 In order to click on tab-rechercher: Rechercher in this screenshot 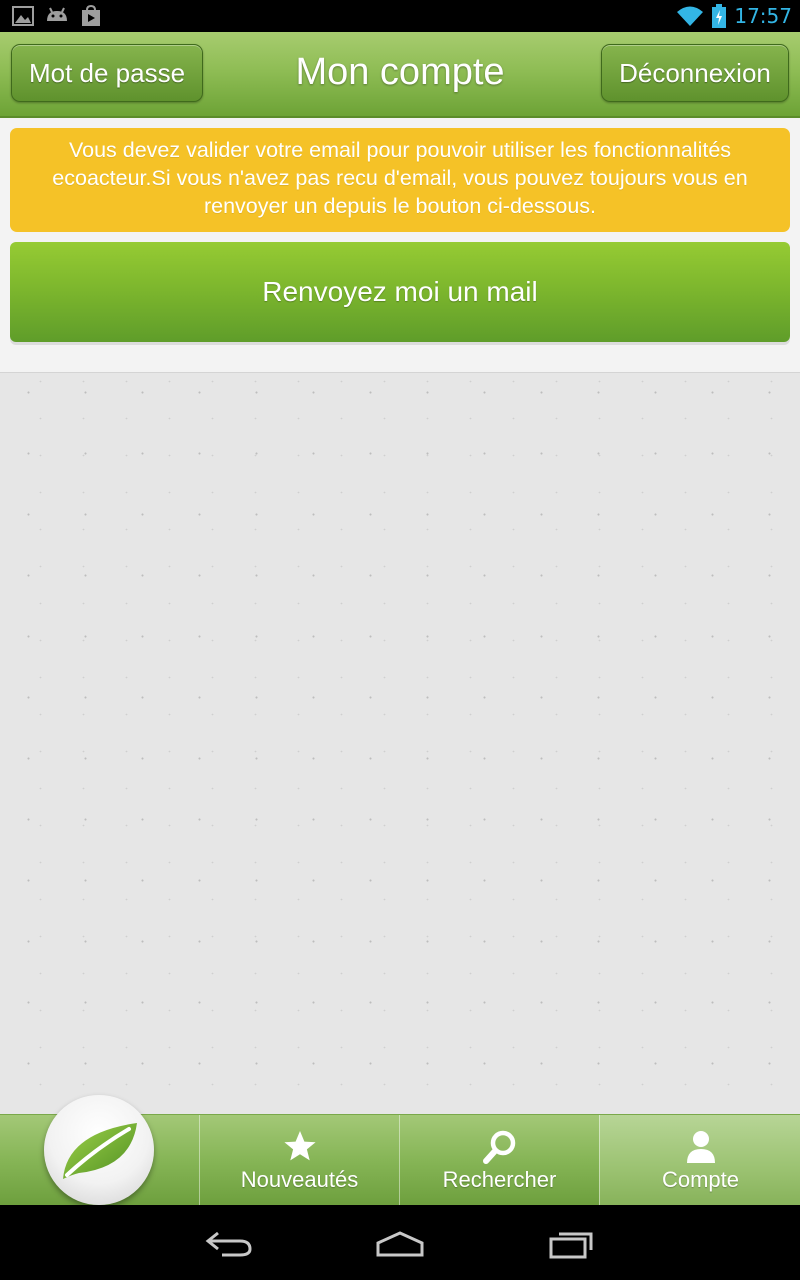, I will do `click(499, 1160)`.